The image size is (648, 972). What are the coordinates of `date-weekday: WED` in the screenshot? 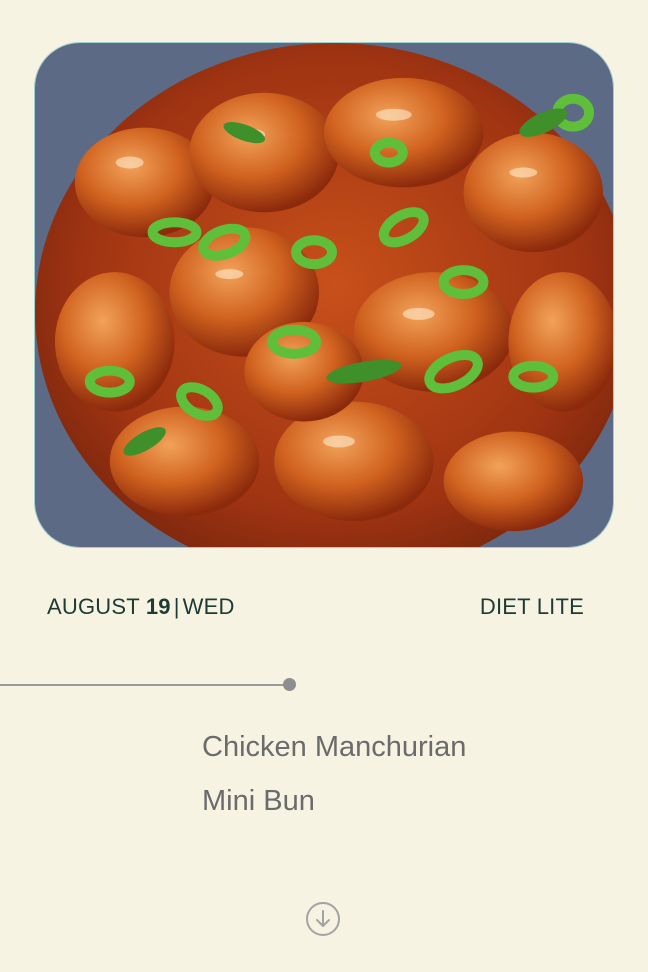 It's located at (208, 606).